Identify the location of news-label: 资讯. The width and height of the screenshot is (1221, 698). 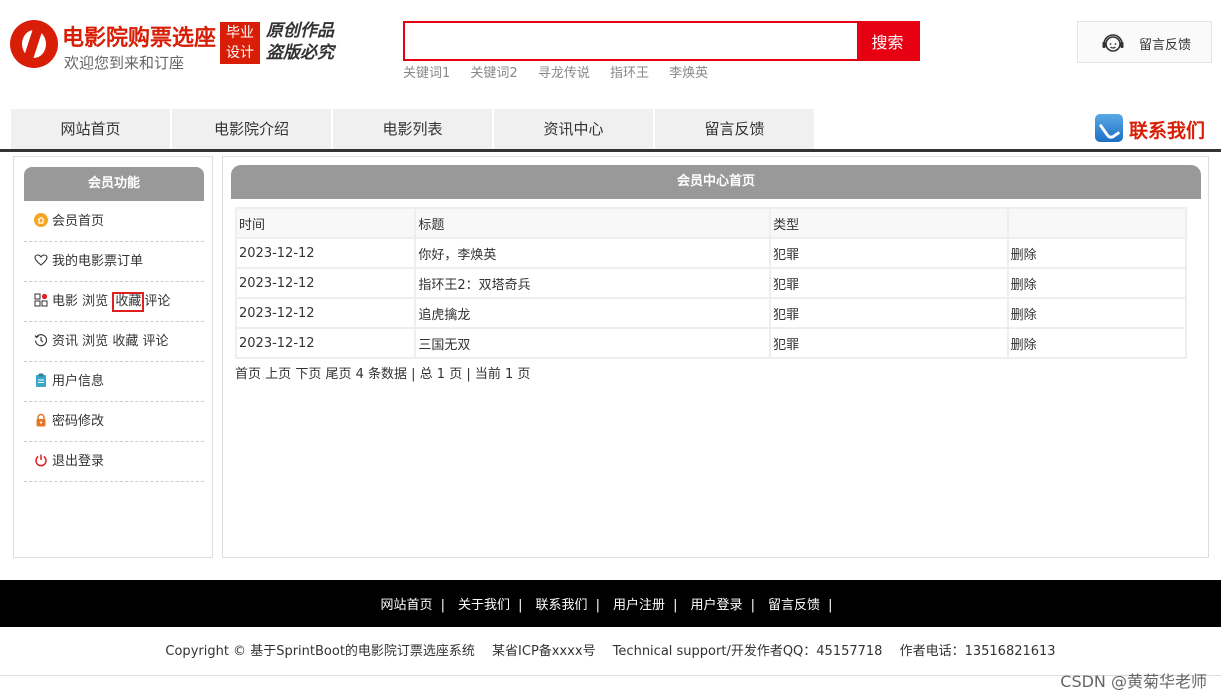
(65, 341).